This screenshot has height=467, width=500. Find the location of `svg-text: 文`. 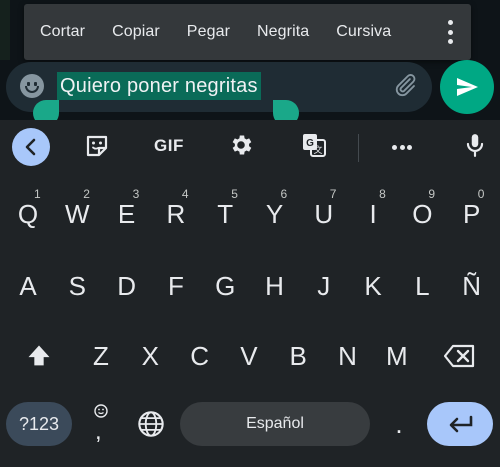

svg-text: 文 is located at coordinates (317, 149).